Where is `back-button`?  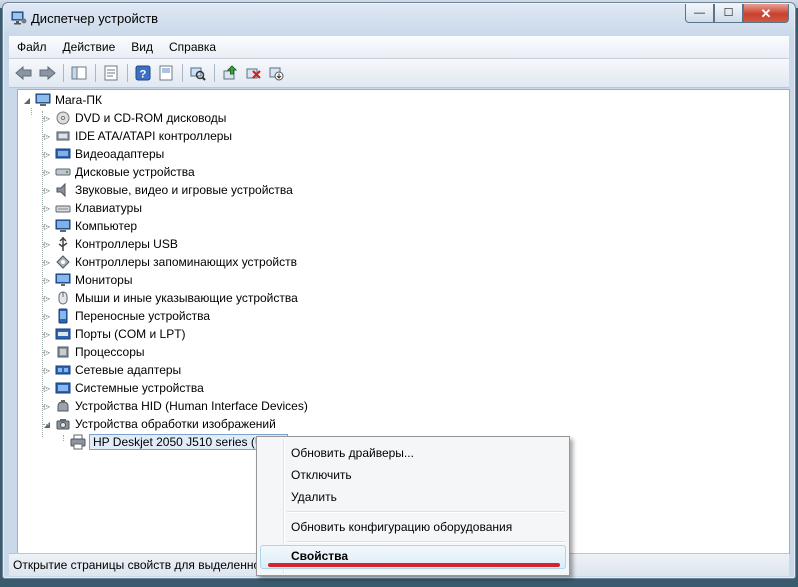 back-button is located at coordinates (24, 73).